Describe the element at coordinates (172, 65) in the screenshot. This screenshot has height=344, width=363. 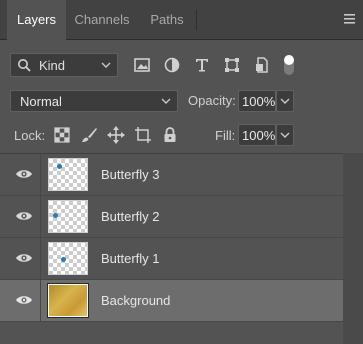
I see `adjustment-filter-icon` at that location.